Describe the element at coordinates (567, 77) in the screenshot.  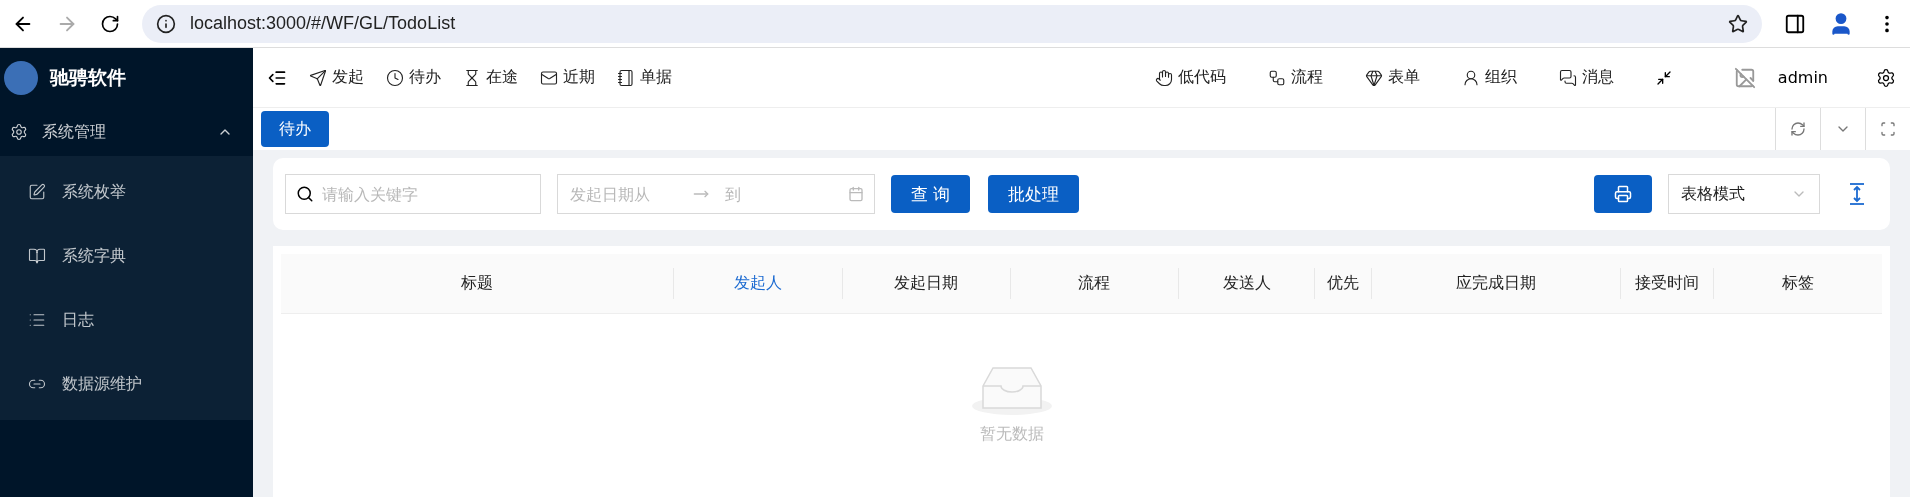
I see `nav-item: 近期` at that location.